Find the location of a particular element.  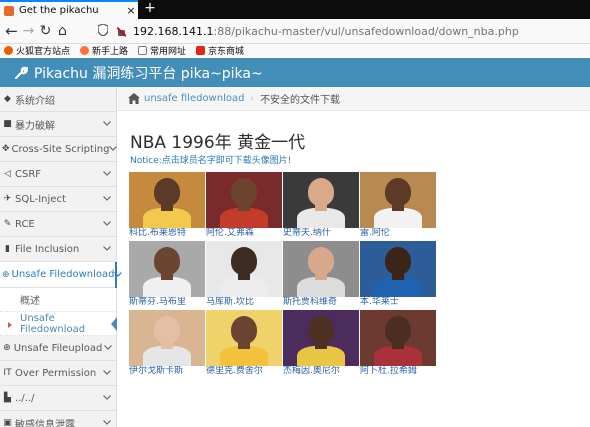

close-tab-icon: × is located at coordinates (131, 10).